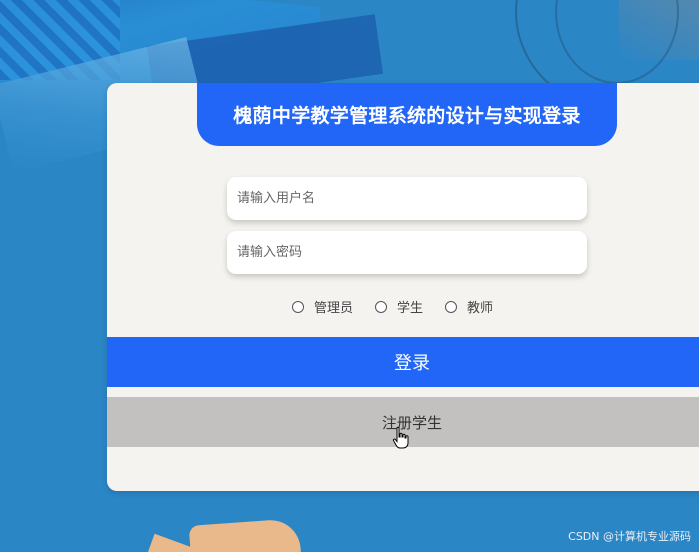 The image size is (699, 552). I want to click on password-field-wrapper, so click(407, 252).